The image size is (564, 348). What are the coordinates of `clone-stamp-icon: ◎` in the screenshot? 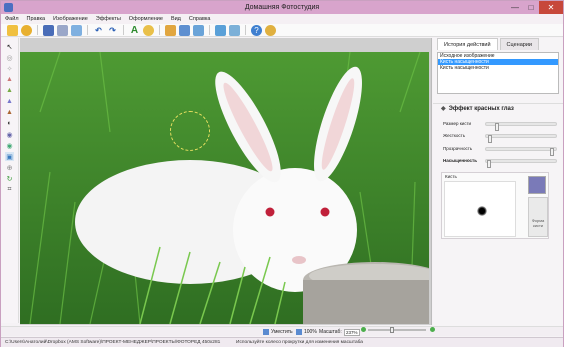 It's located at (9, 57).